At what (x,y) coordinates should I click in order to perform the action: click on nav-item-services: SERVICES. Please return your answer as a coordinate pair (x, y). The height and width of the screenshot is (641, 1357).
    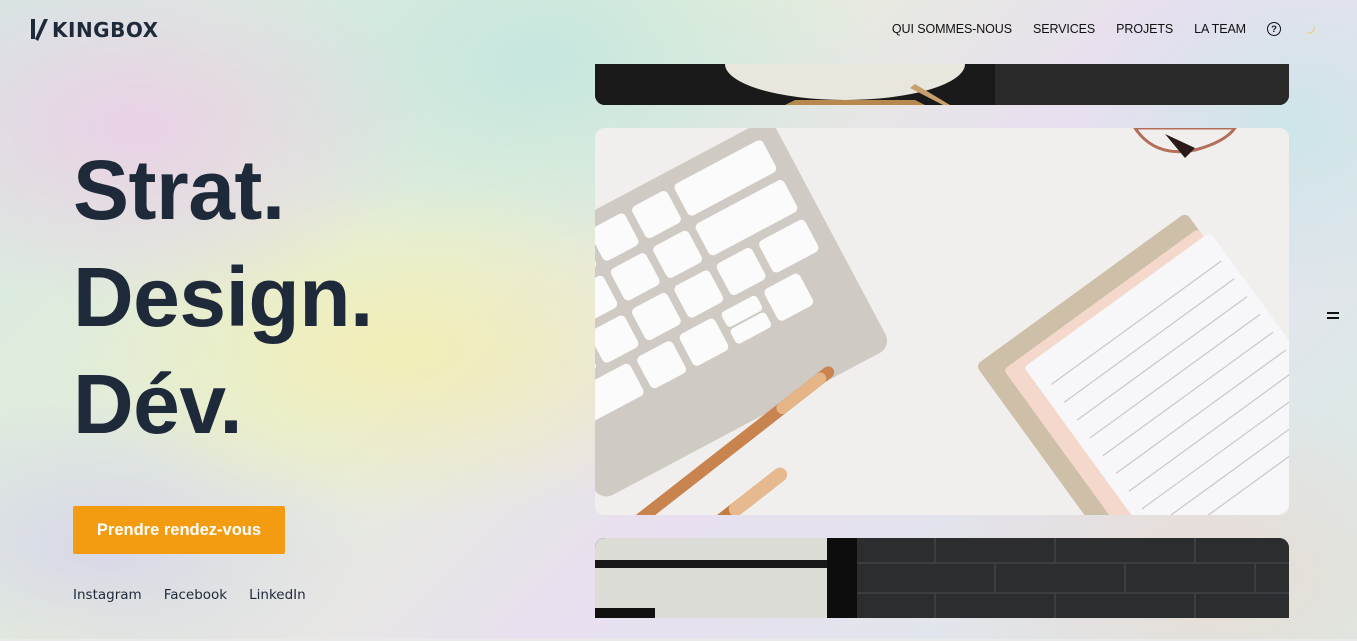
    Looking at the image, I should click on (1064, 29).